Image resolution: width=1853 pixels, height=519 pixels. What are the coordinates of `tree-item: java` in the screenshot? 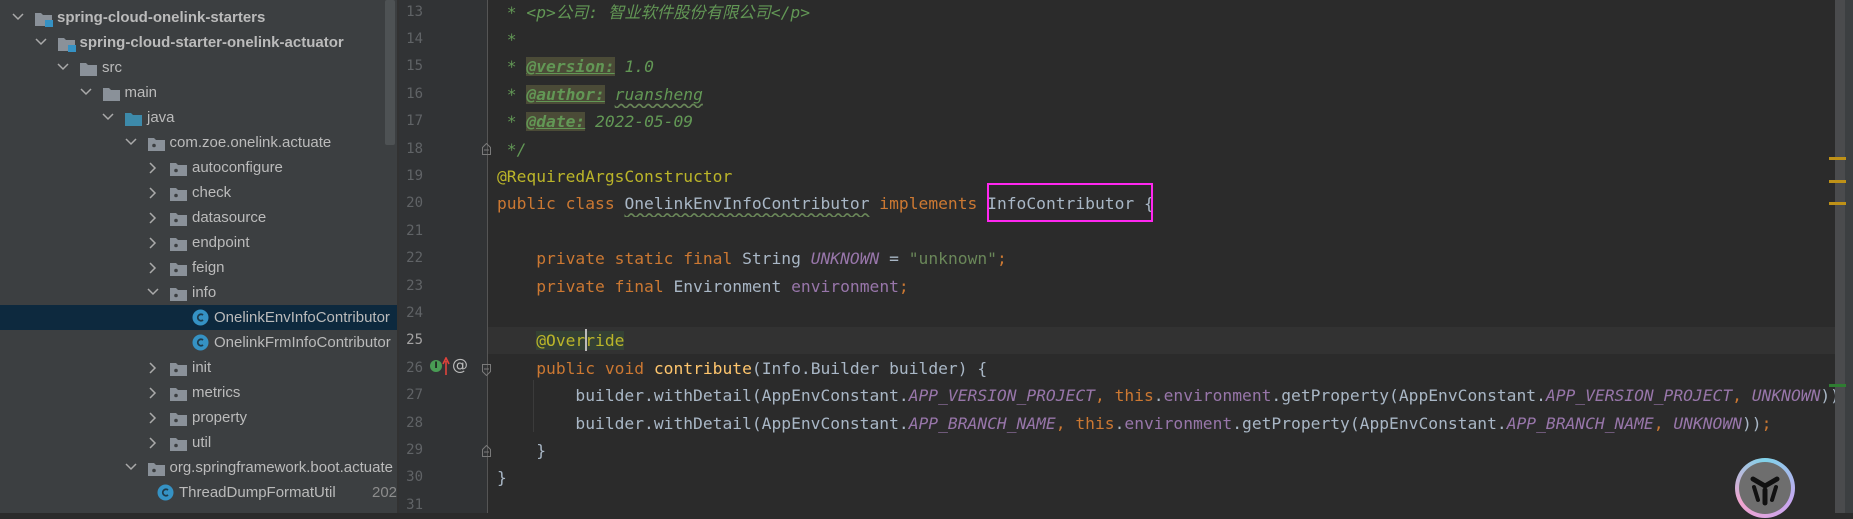 It's located at (198, 117).